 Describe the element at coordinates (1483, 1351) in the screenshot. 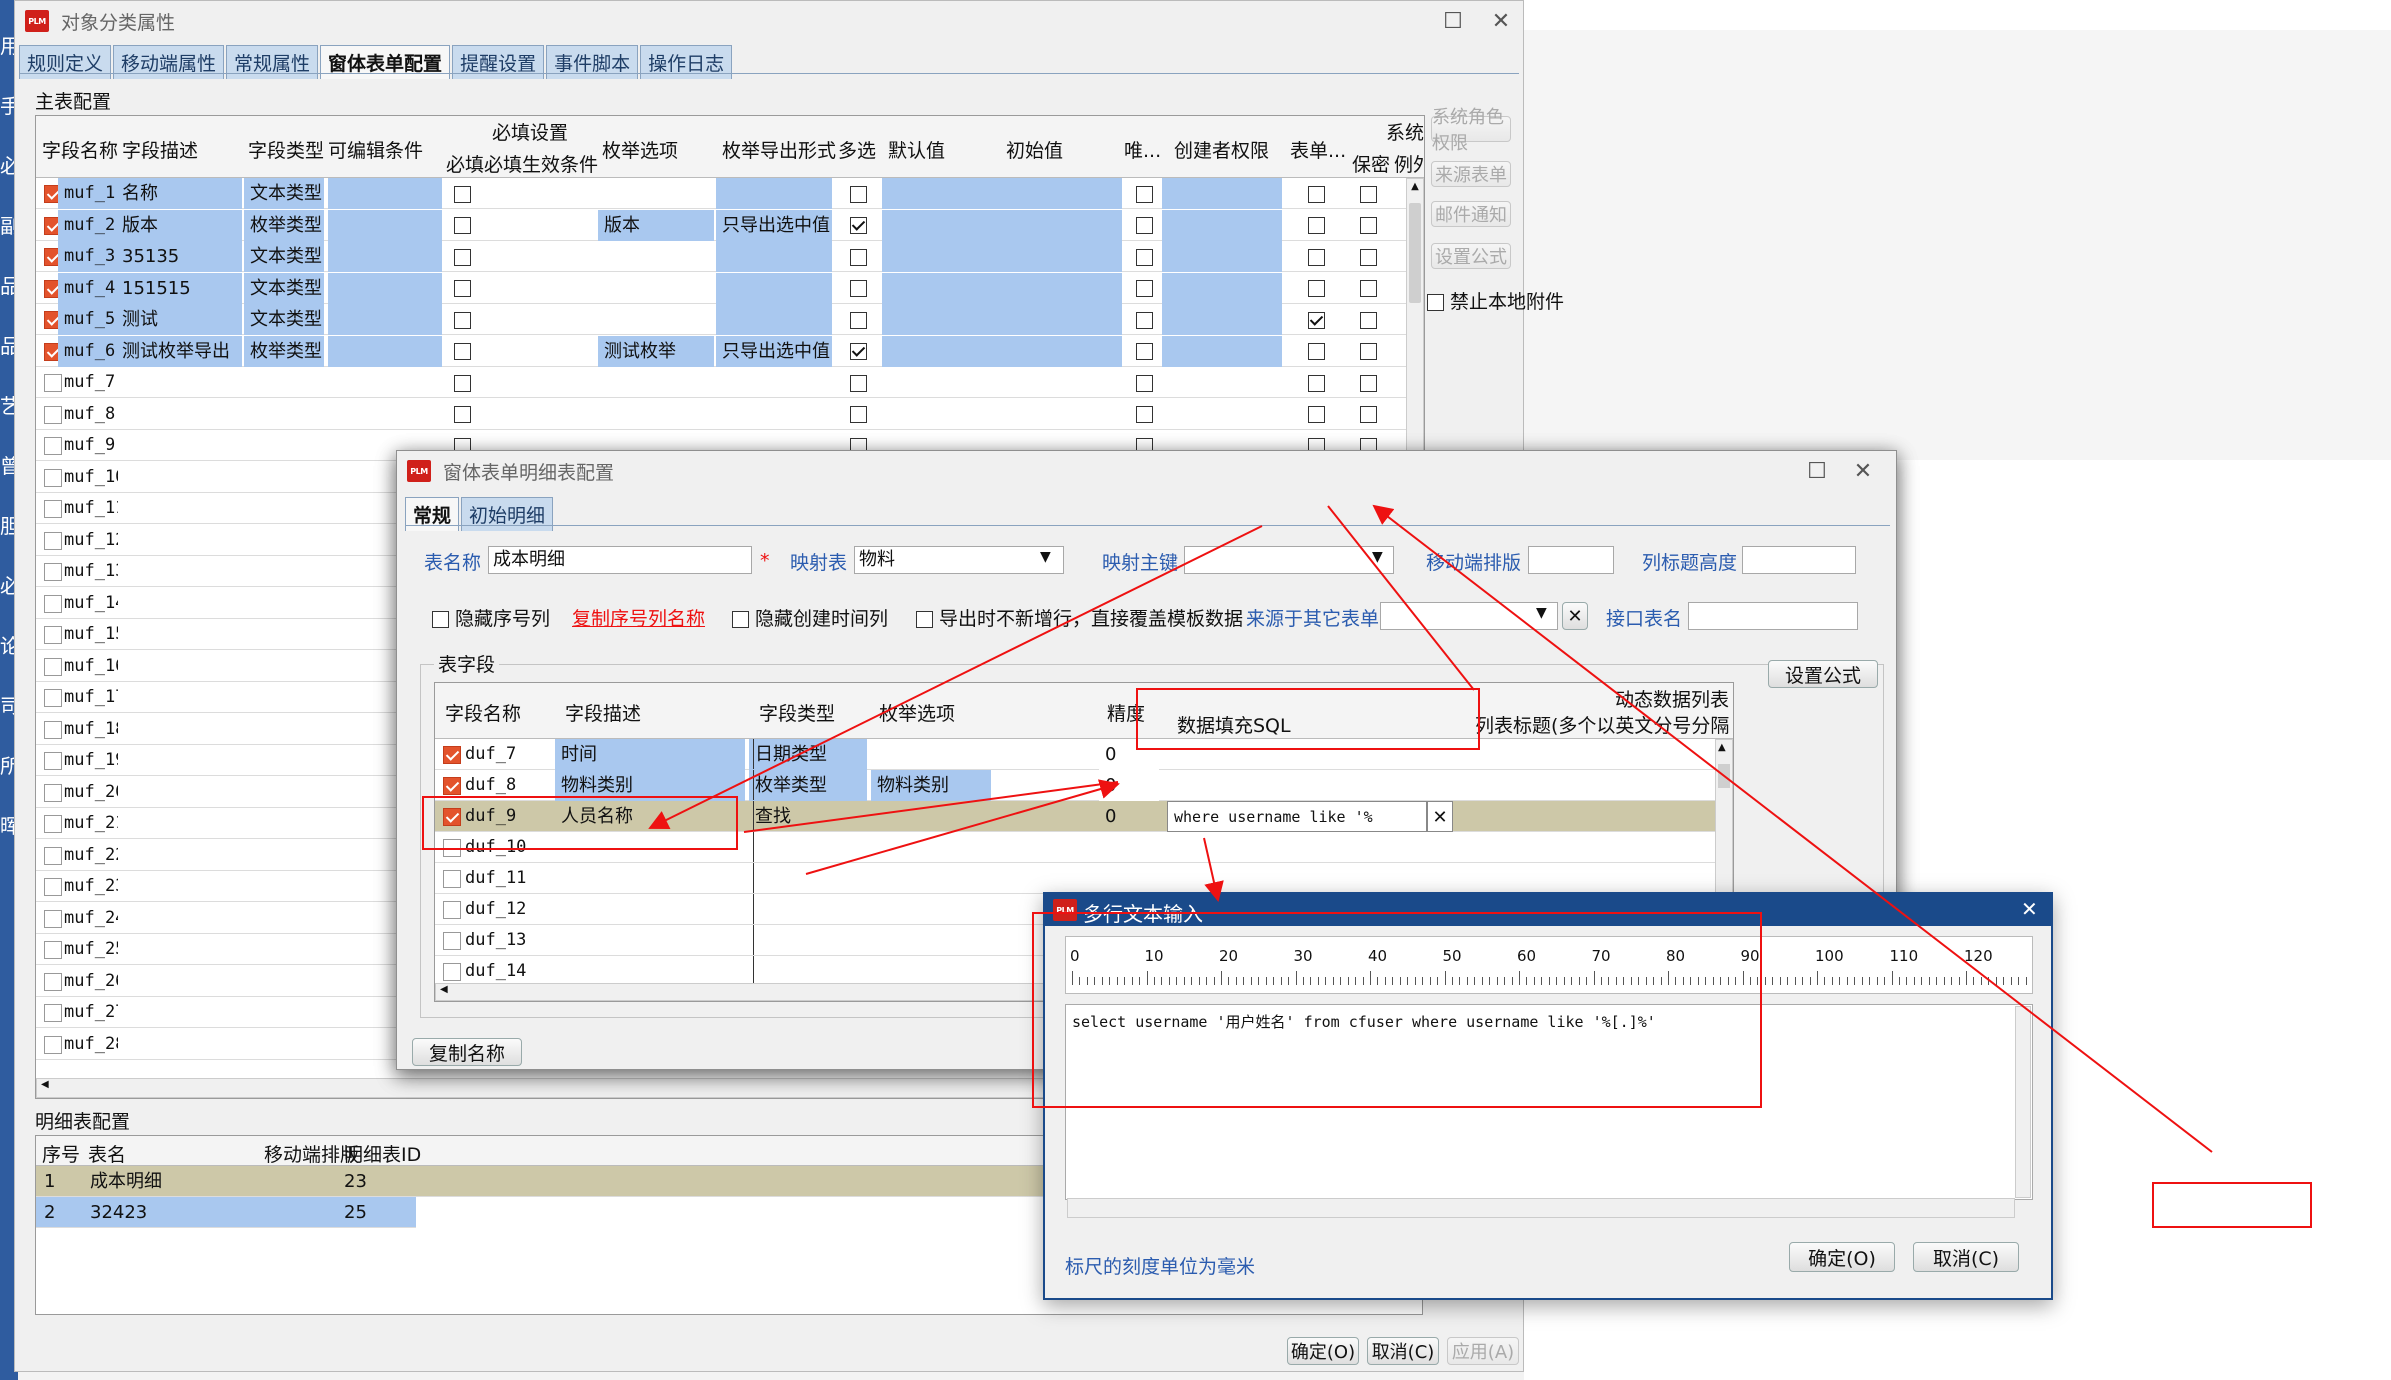

I see `apply-button: 应用(A)` at that location.